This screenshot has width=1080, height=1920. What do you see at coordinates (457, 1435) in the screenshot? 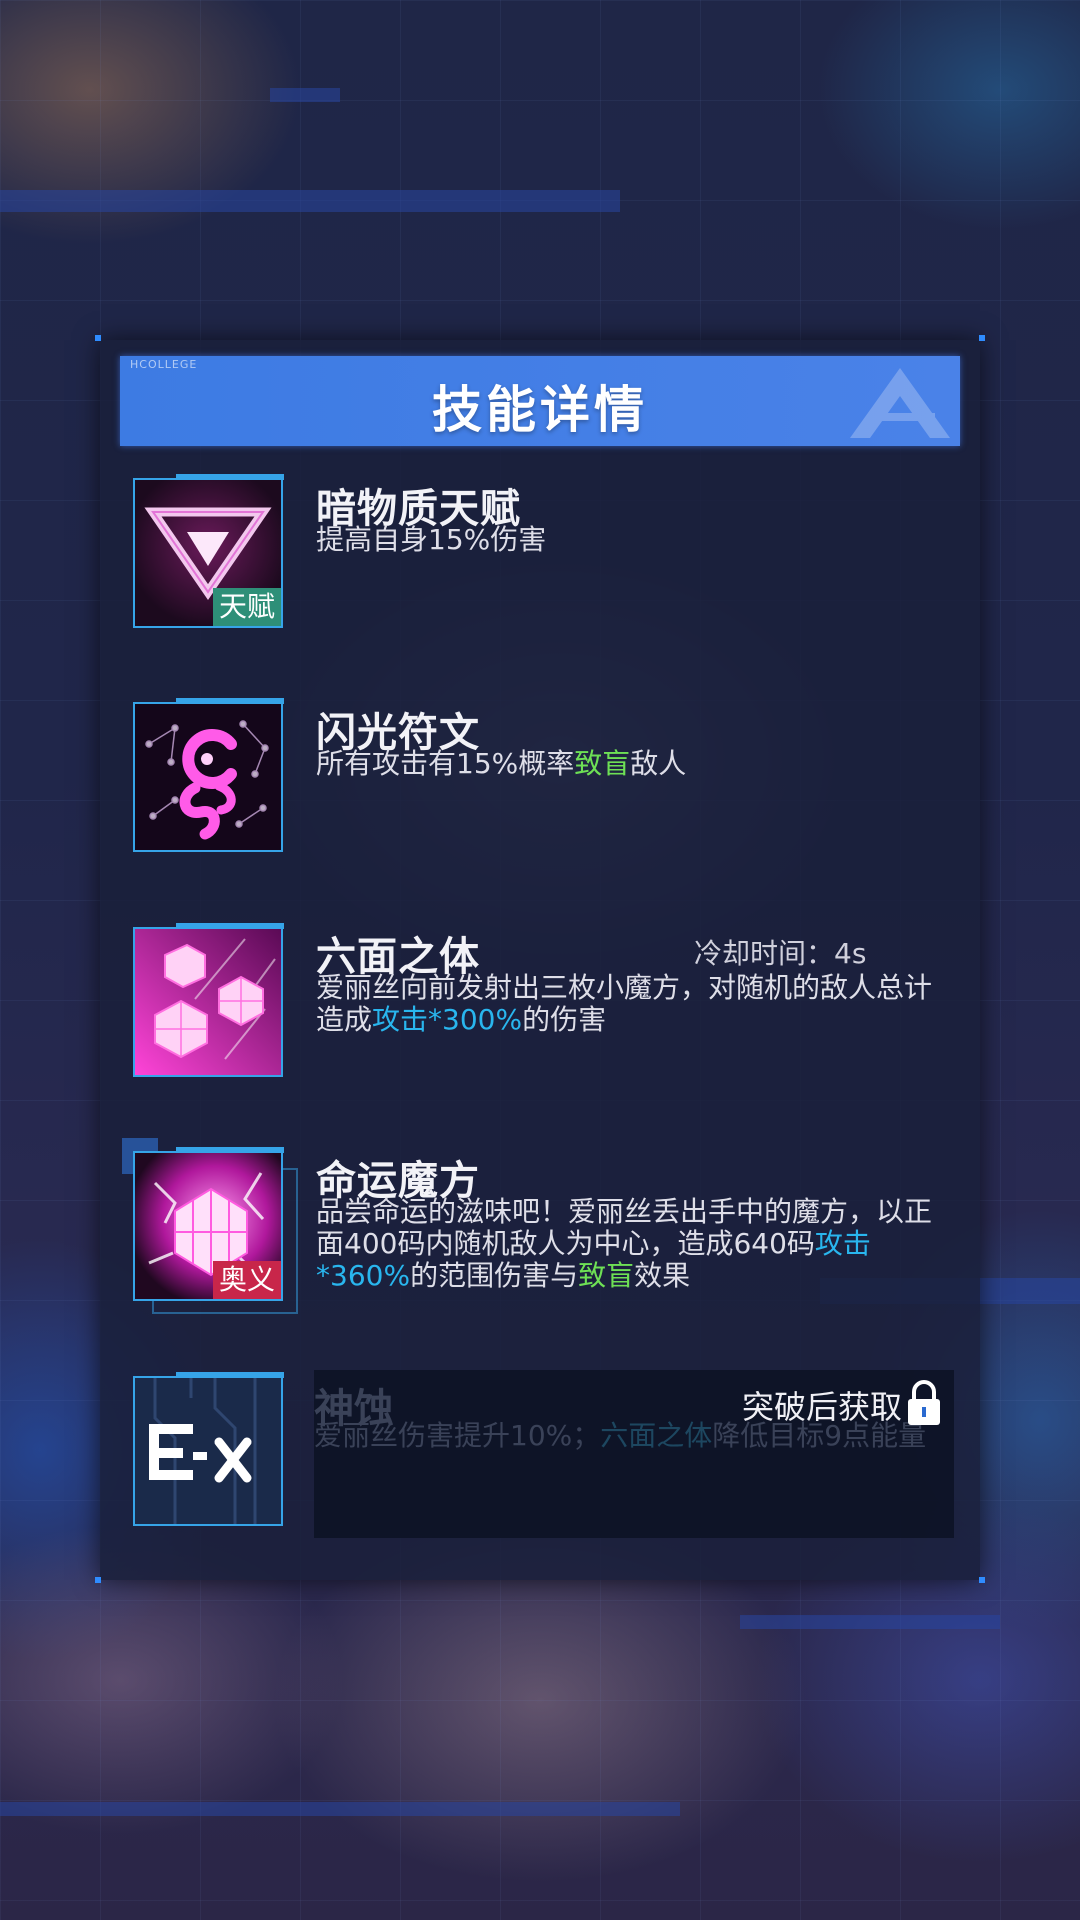
I see `skill-desc-text: 爱丽丝伤害提升10%；` at bounding box center [457, 1435].